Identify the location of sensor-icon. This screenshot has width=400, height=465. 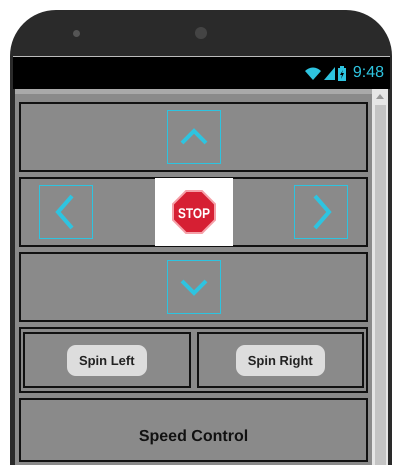
(76, 33).